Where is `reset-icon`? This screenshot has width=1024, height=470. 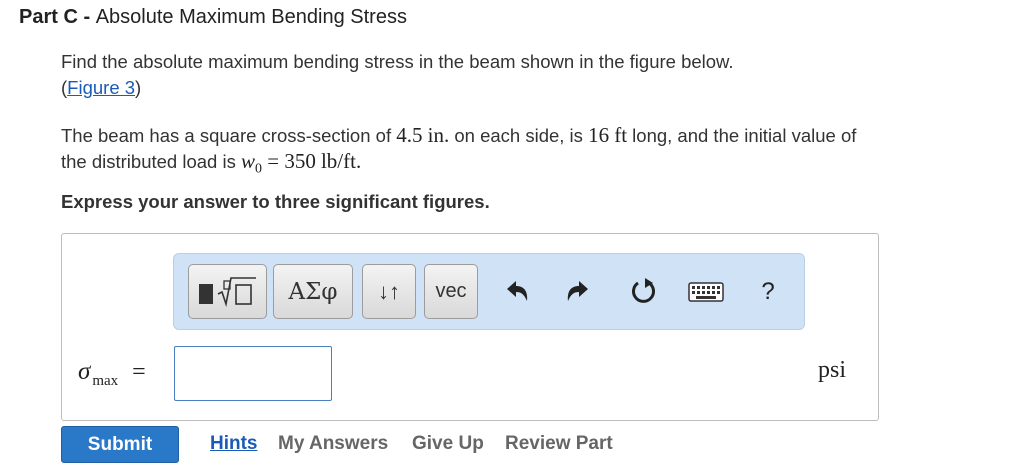 reset-icon is located at coordinates (643, 290).